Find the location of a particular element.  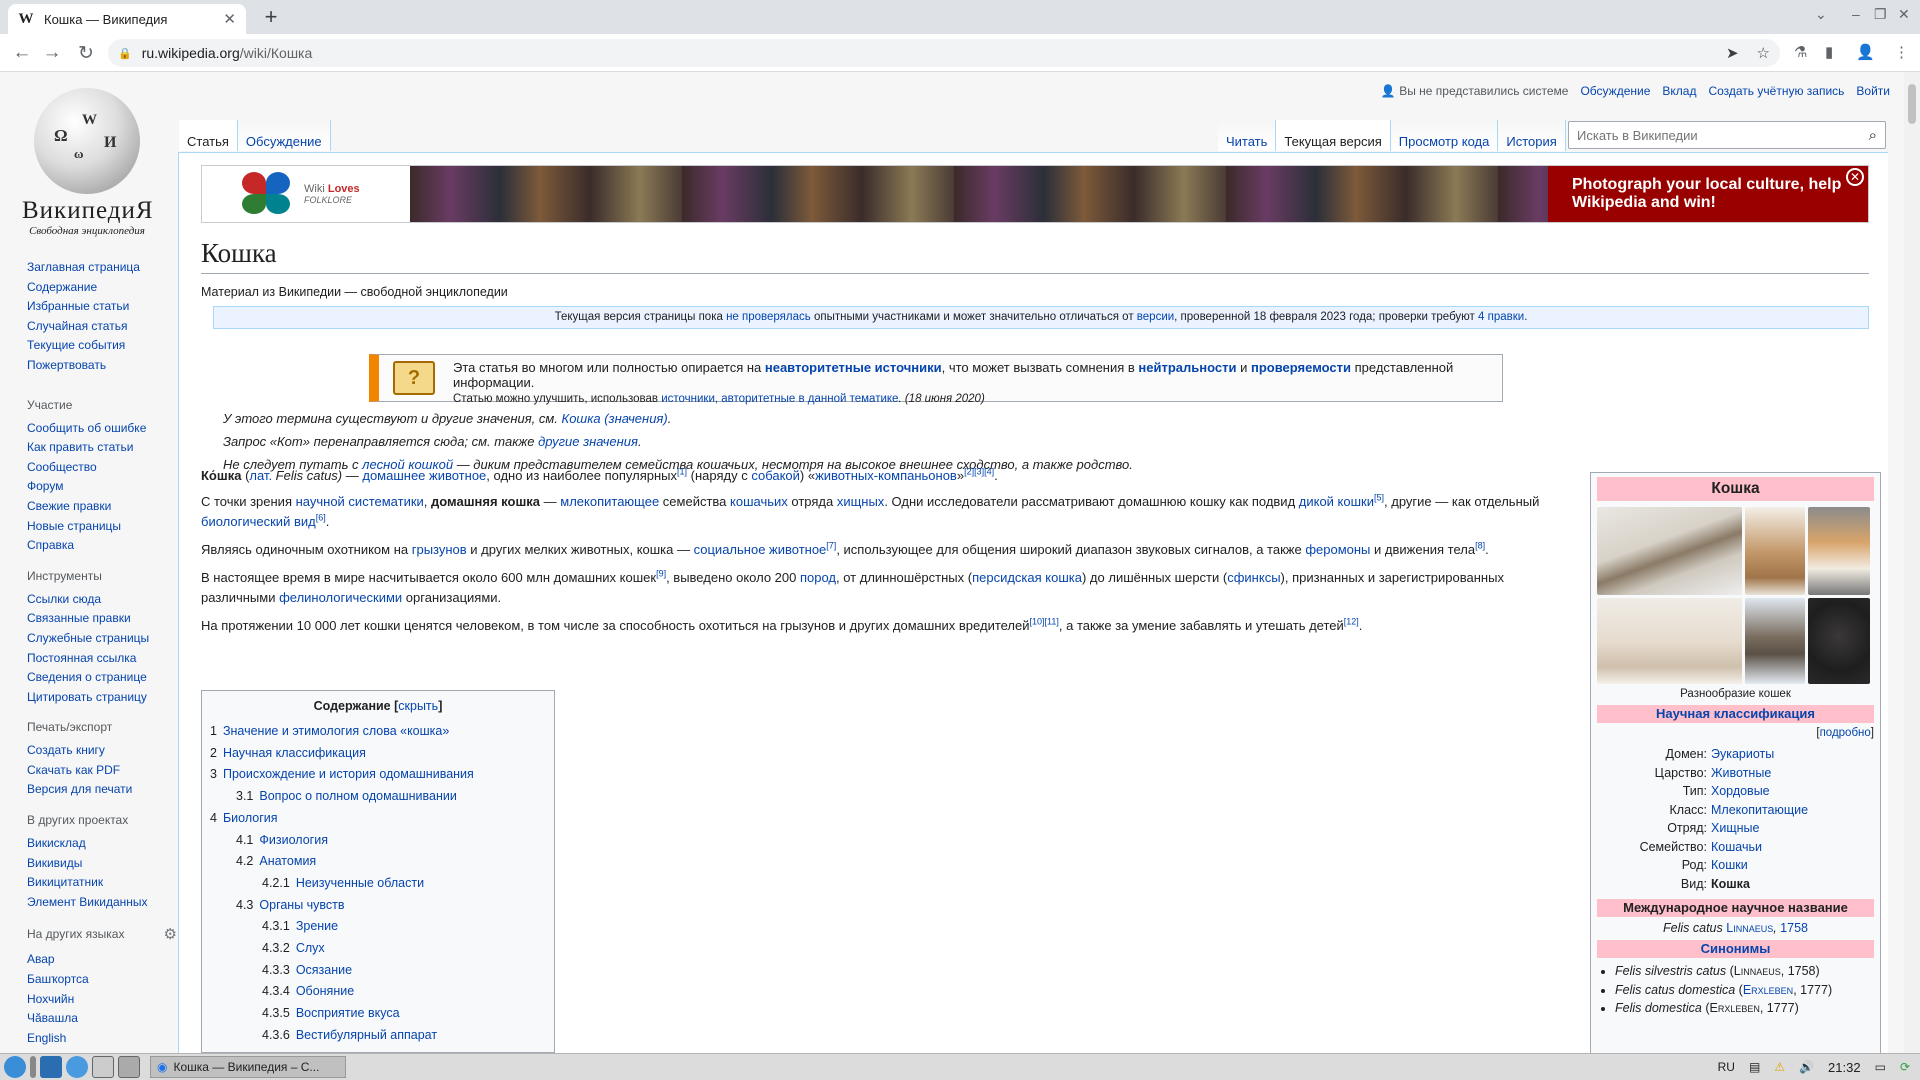

taxon-value: Эукариоты is located at coordinates (1792, 754).